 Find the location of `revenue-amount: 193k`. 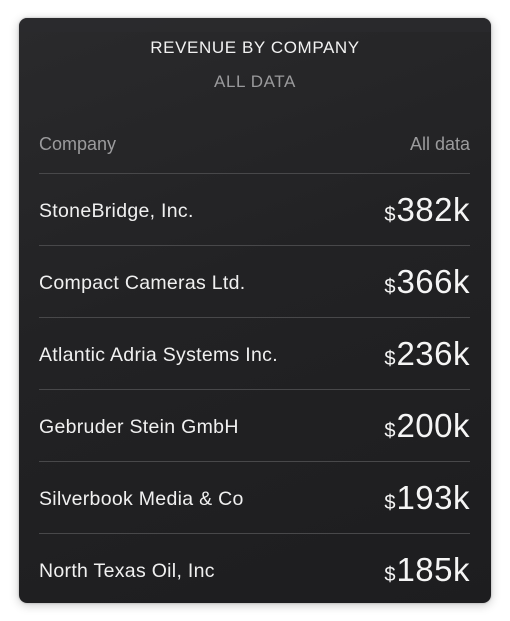

revenue-amount: 193k is located at coordinates (433, 497).